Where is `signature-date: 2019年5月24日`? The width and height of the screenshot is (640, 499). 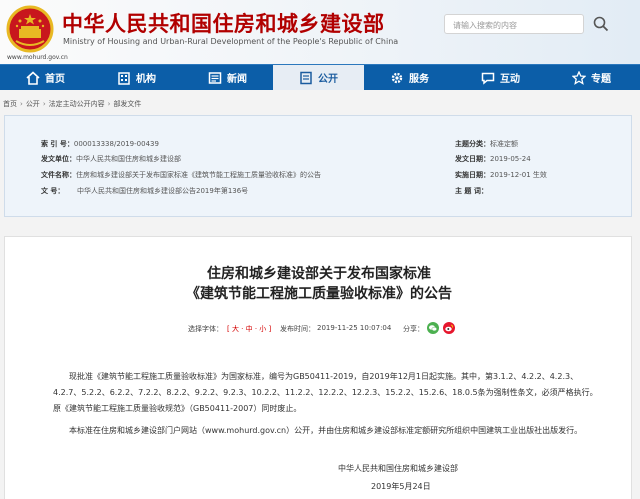
signature-date: 2019年5月24日 is located at coordinates (401, 486).